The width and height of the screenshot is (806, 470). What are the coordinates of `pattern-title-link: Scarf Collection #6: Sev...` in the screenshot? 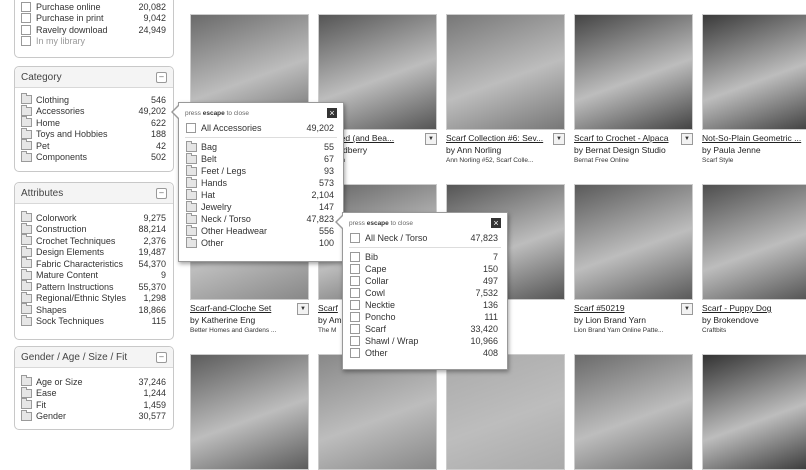 It's located at (498, 138).